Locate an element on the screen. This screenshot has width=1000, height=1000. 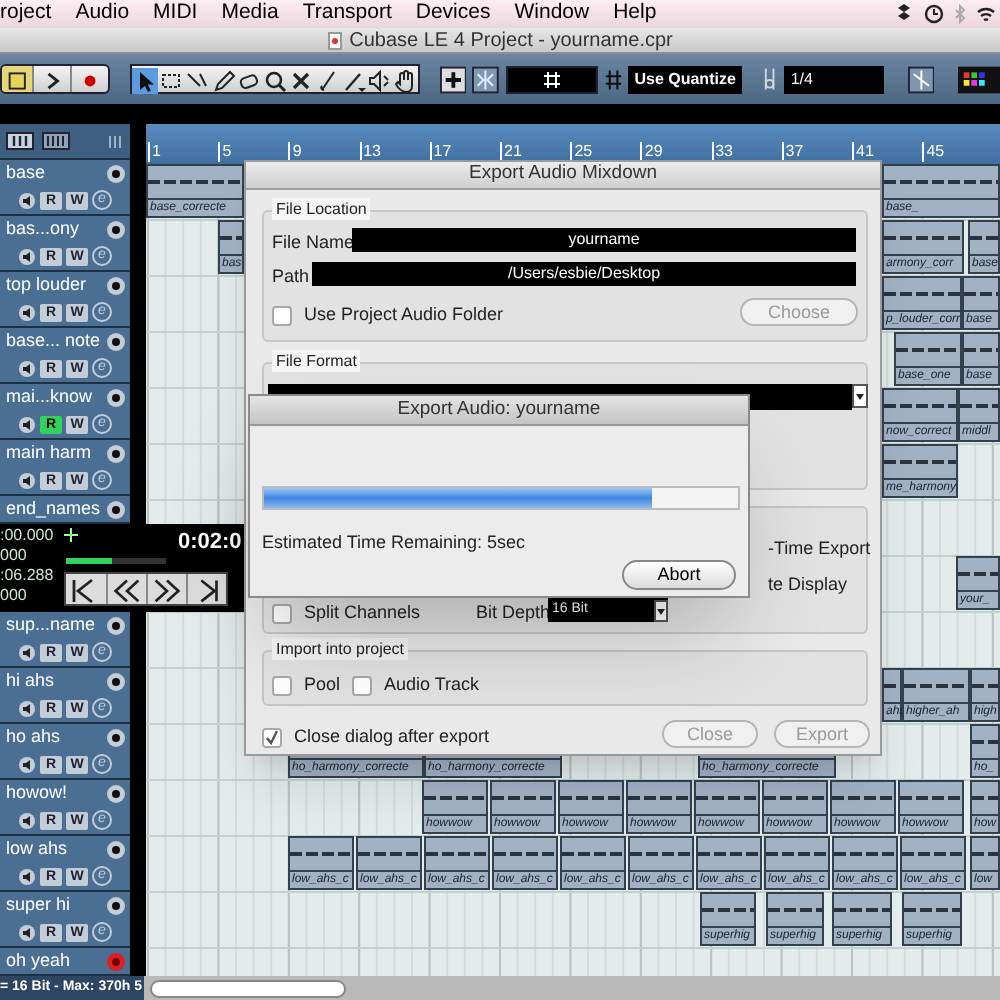
option-label: -Time Export is located at coordinates (819, 549).